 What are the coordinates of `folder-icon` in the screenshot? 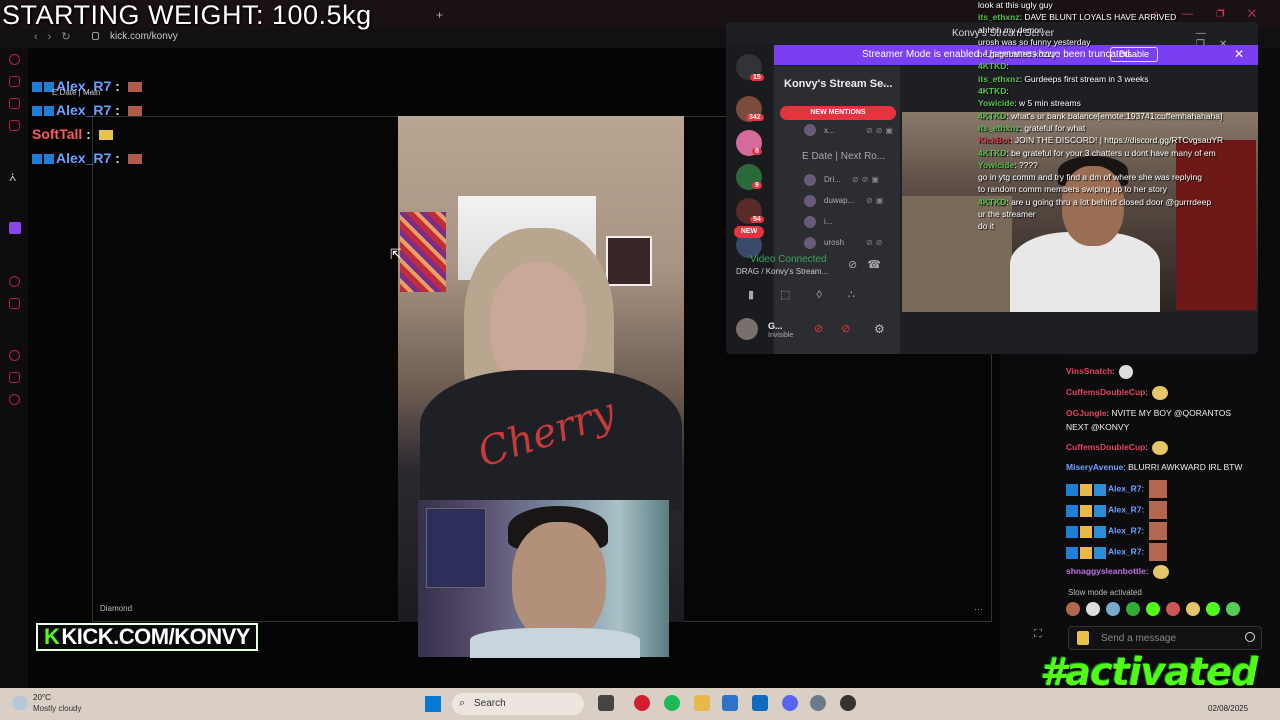 It's located at (702, 703).